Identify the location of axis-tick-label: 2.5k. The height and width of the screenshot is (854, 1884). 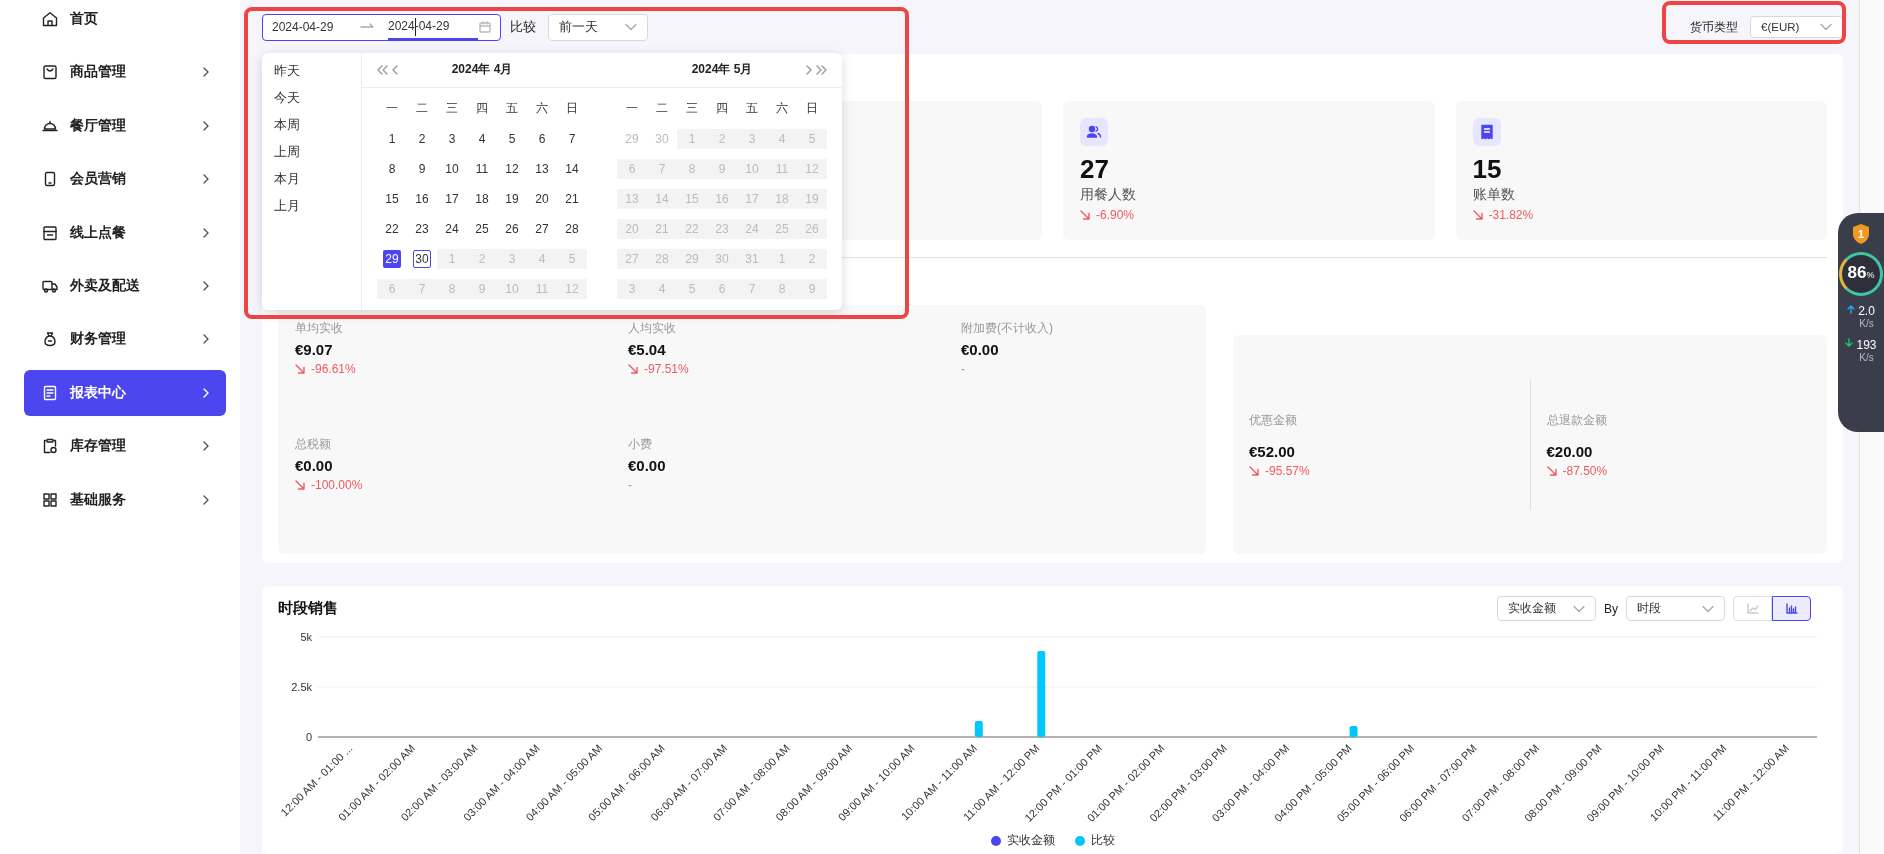
(301, 687).